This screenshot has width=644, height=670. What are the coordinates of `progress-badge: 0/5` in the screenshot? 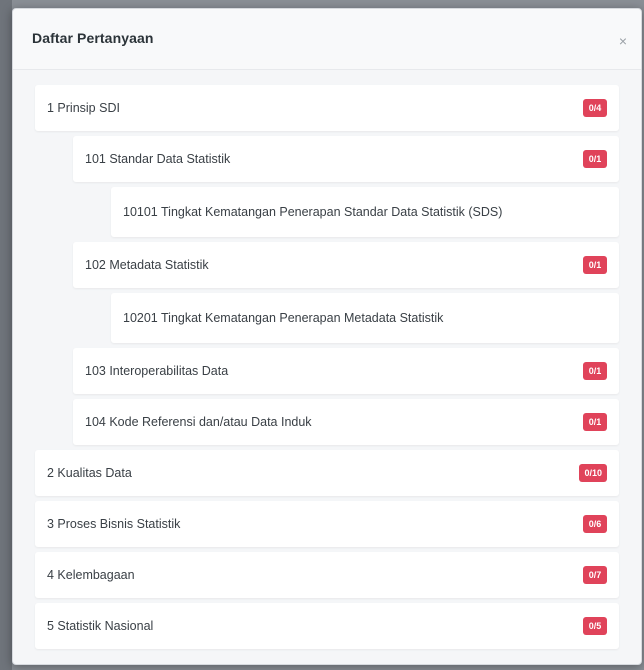 It's located at (595, 626).